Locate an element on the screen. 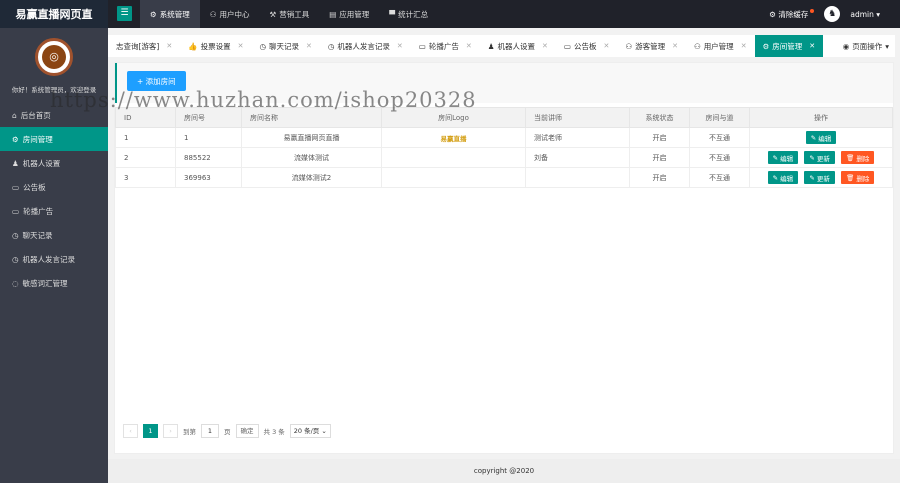  tab-rooms: ⚙ 房间管理 ✕ is located at coordinates (789, 46).